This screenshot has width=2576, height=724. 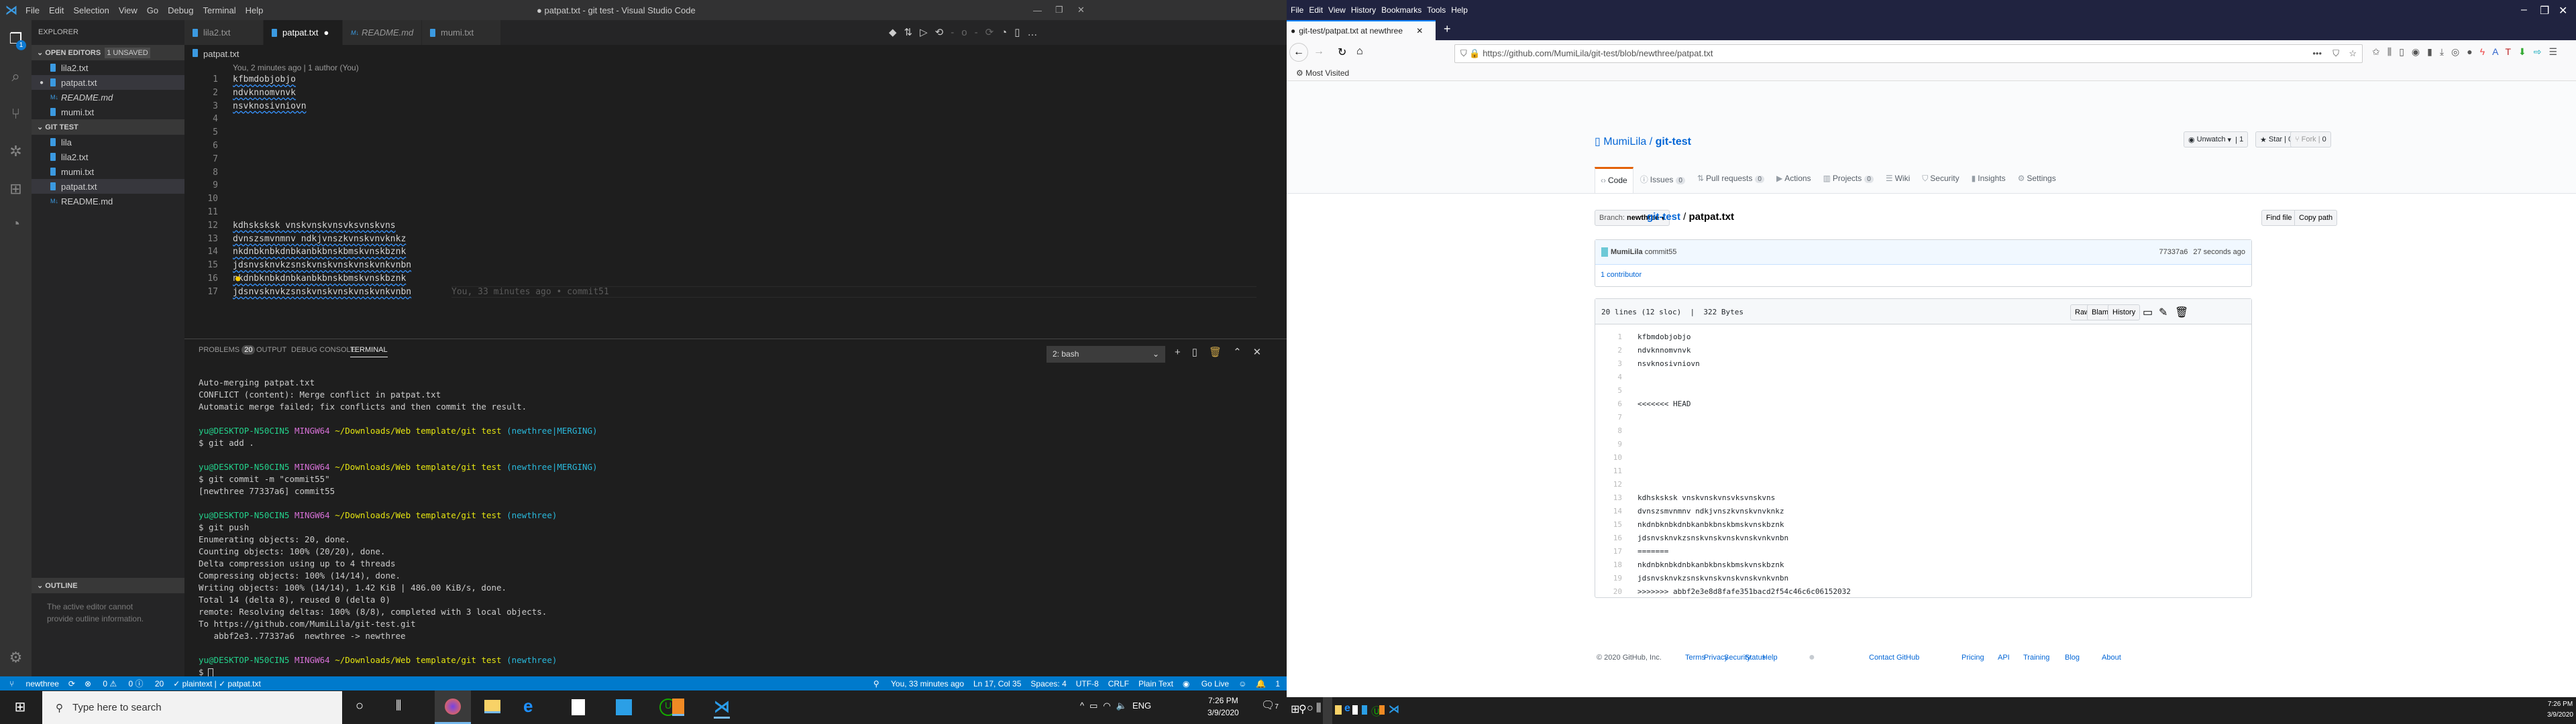 What do you see at coordinates (1310, 709) in the screenshot?
I see `cortana-icon: ○` at bounding box center [1310, 709].